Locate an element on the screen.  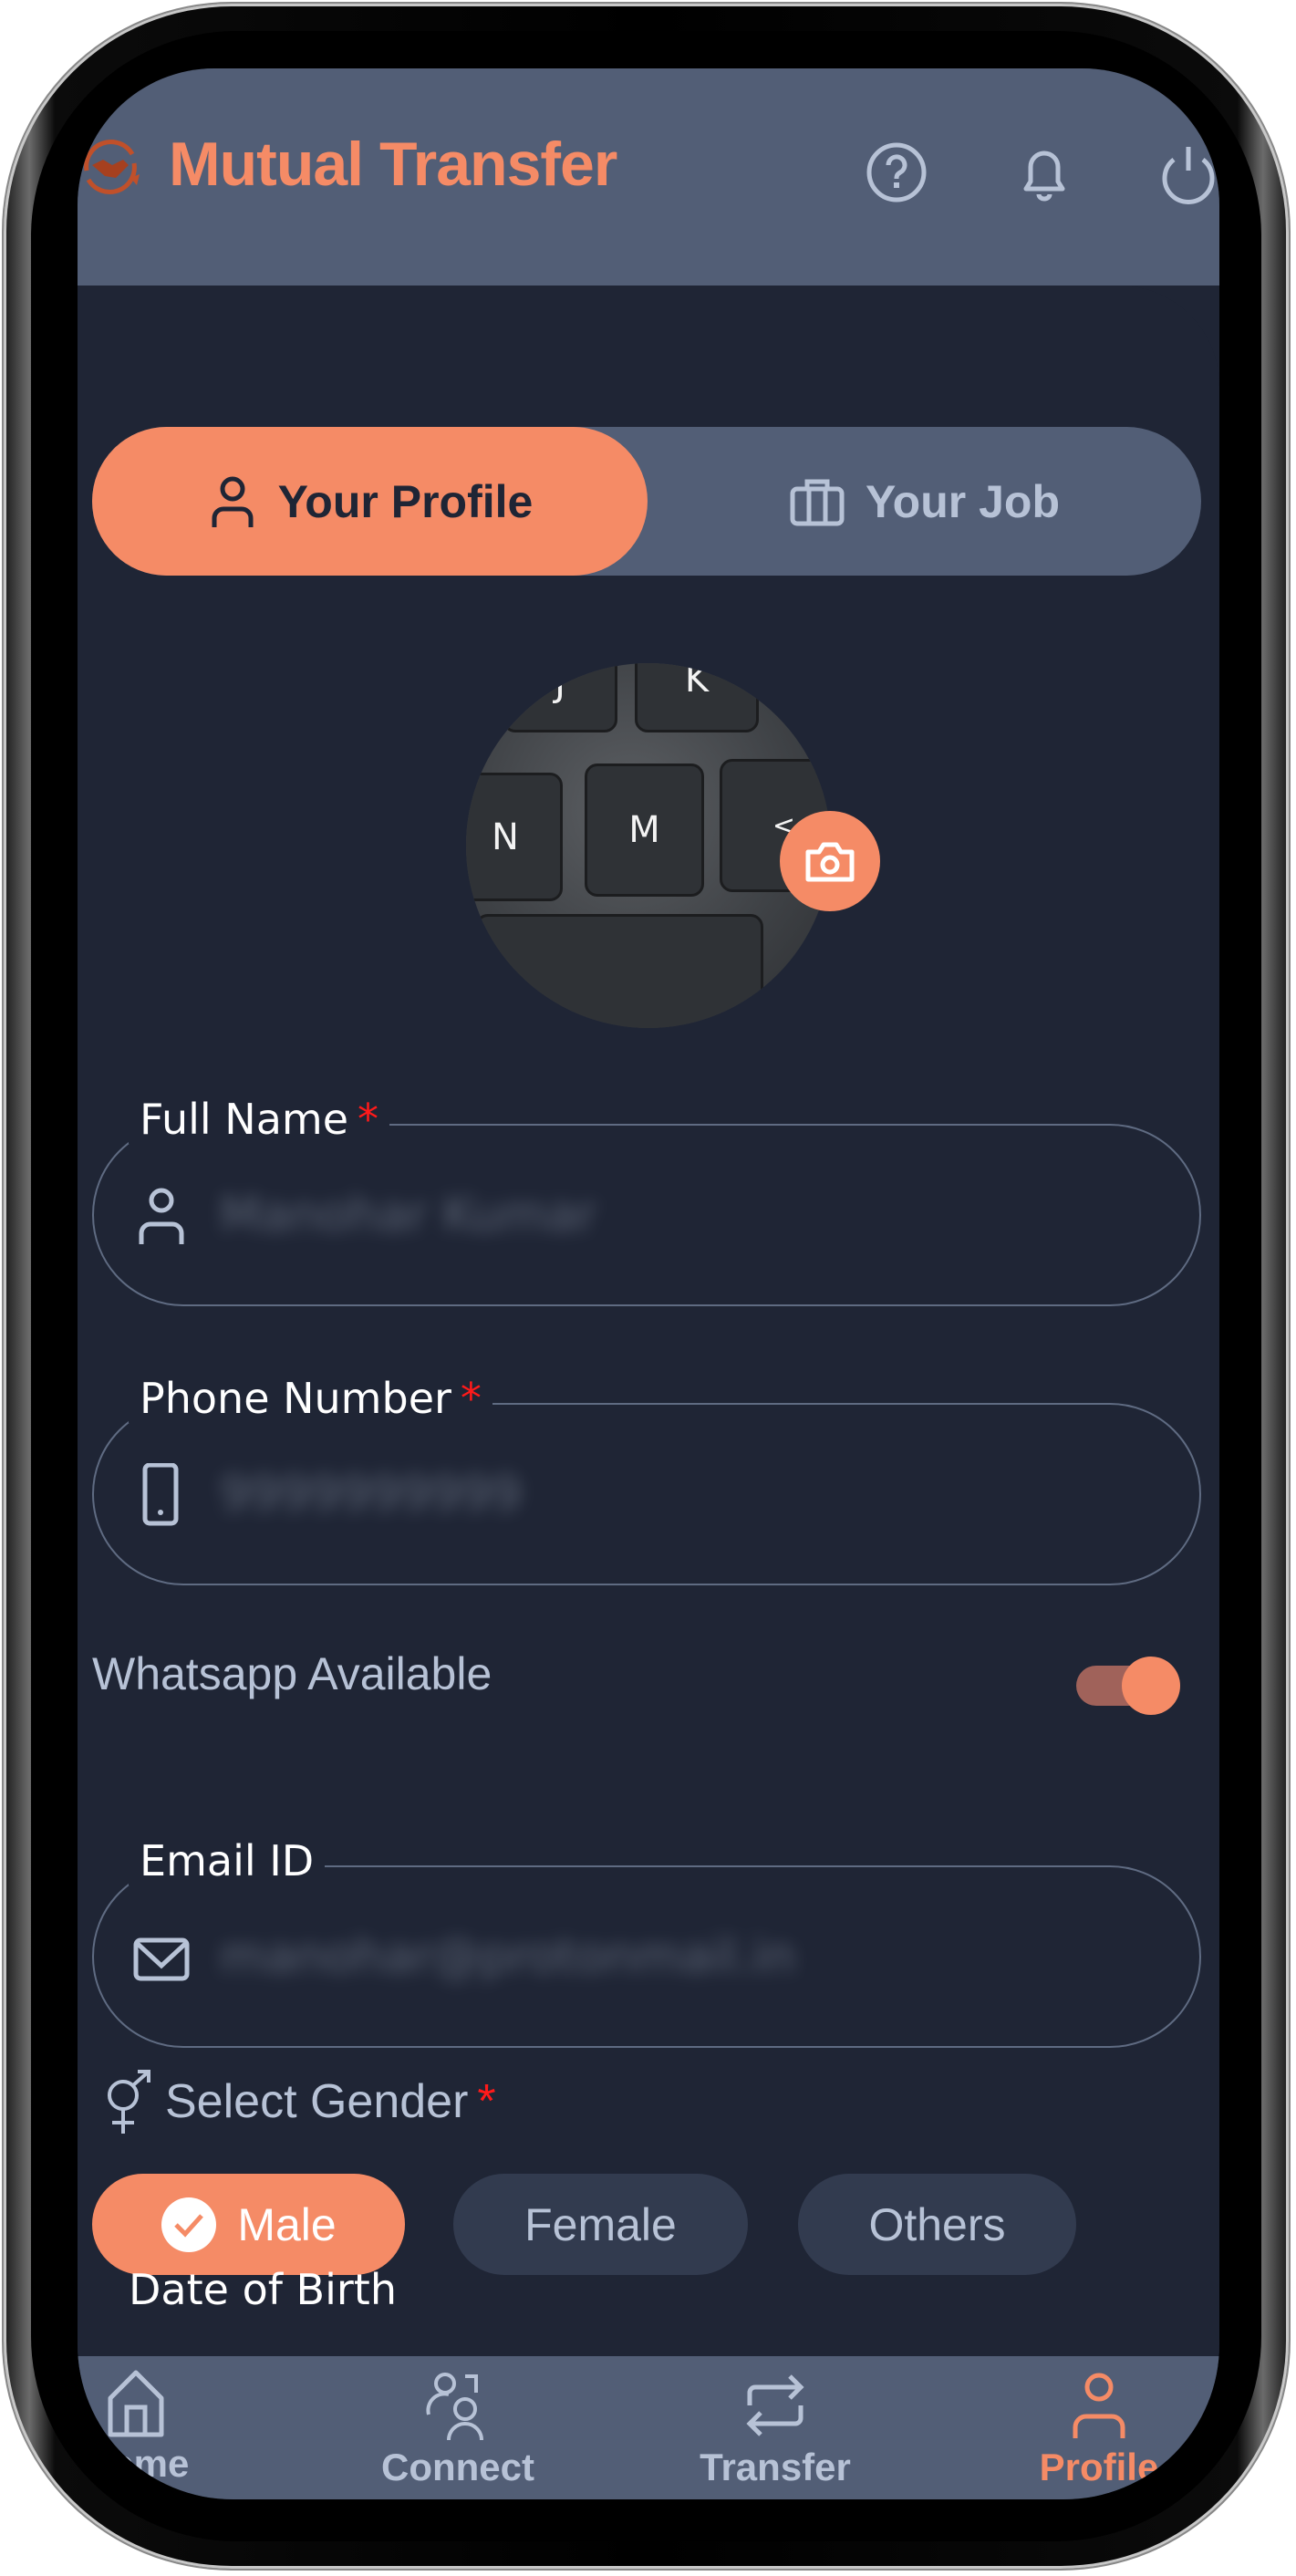
nav-home: Home is located at coordinates (161, 2427).